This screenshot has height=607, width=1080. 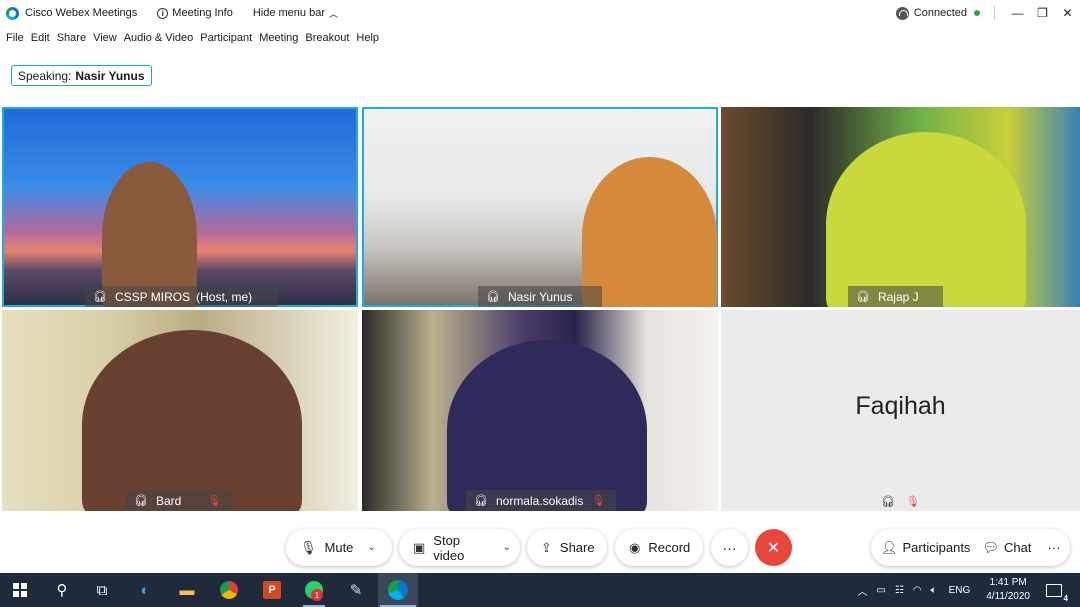 I want to click on video-tile-nasir-yunus: 🎧︎ Nasir Yunus, so click(x=540, y=207).